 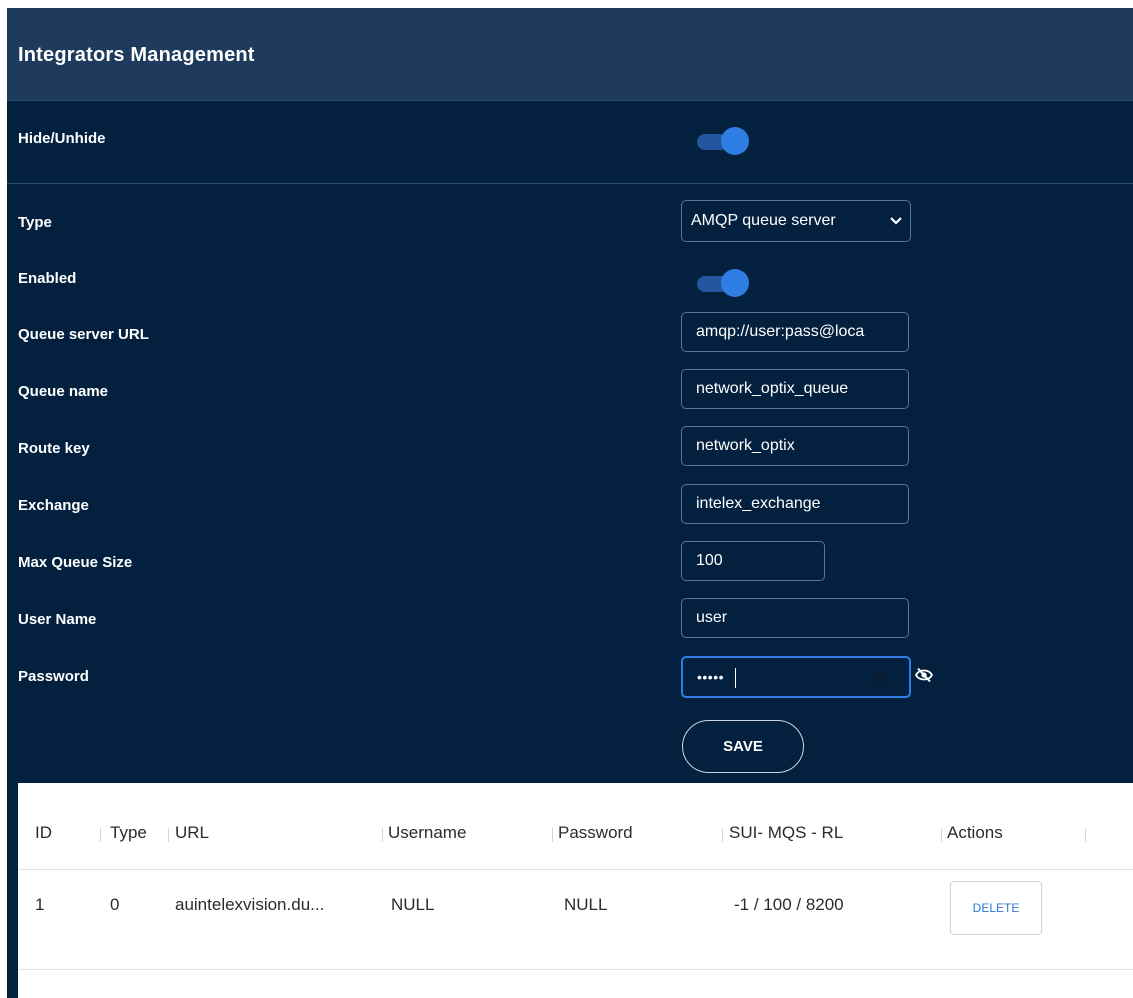 What do you see at coordinates (62, 138) in the screenshot?
I see `hide-unhide-label: Hide/Unhide` at bounding box center [62, 138].